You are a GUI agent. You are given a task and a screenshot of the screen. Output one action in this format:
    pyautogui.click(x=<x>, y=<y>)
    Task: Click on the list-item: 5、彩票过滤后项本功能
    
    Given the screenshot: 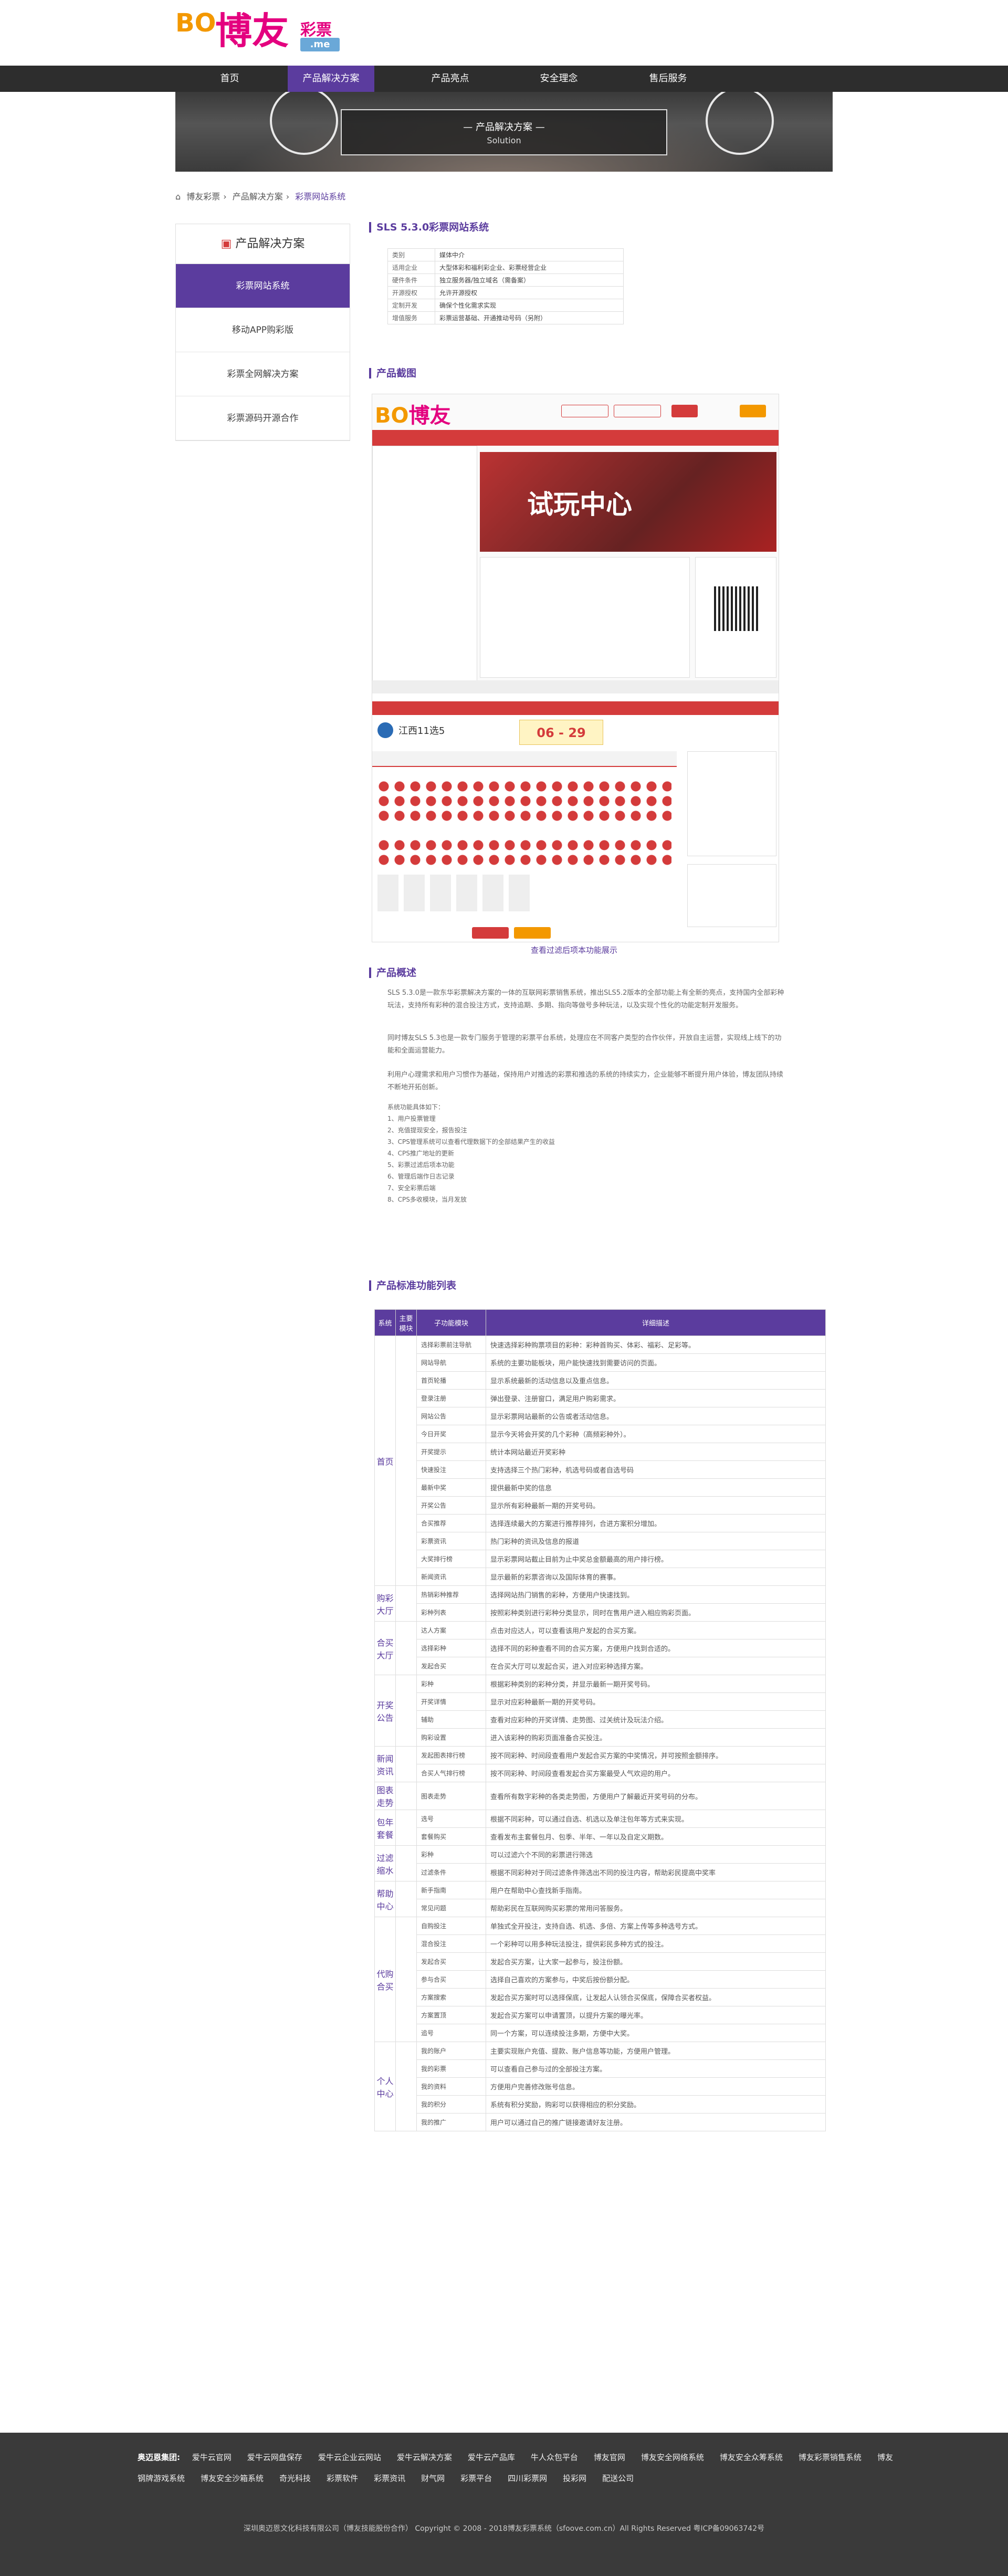 What is the action you would take?
    pyautogui.click(x=421, y=1165)
    